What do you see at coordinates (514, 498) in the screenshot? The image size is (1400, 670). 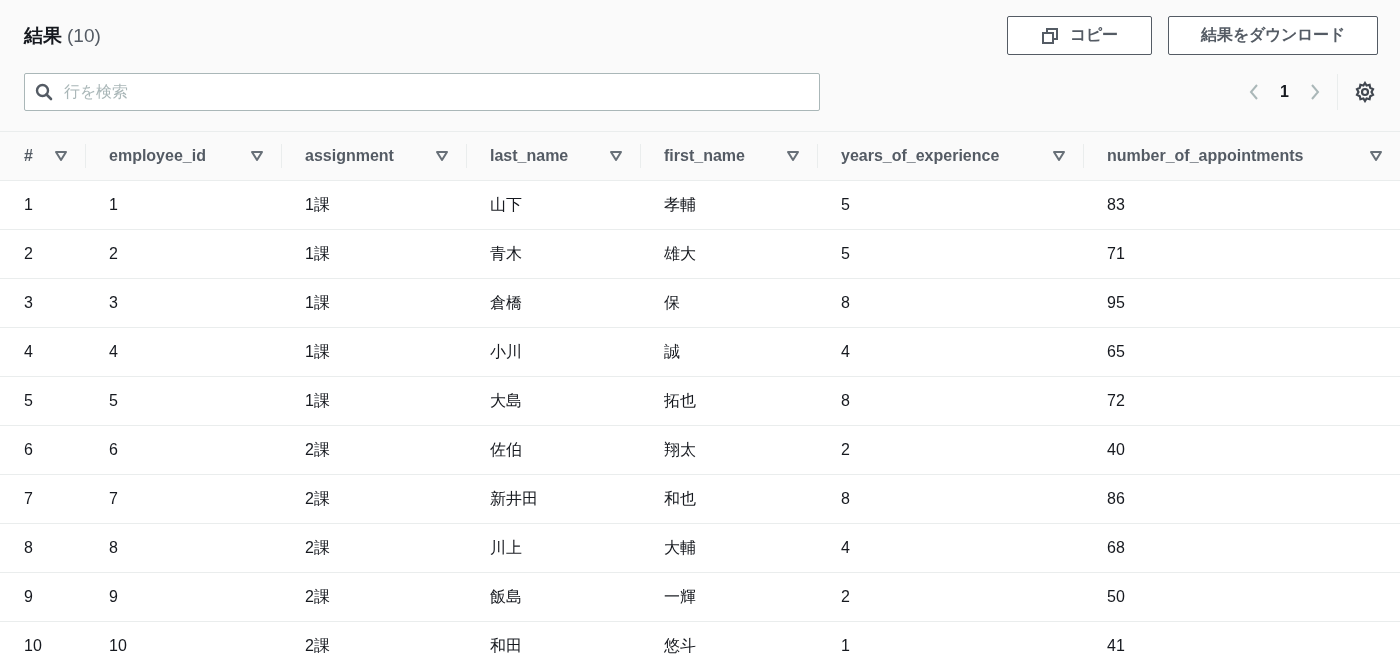 I see `table-cell-text: 新井田` at bounding box center [514, 498].